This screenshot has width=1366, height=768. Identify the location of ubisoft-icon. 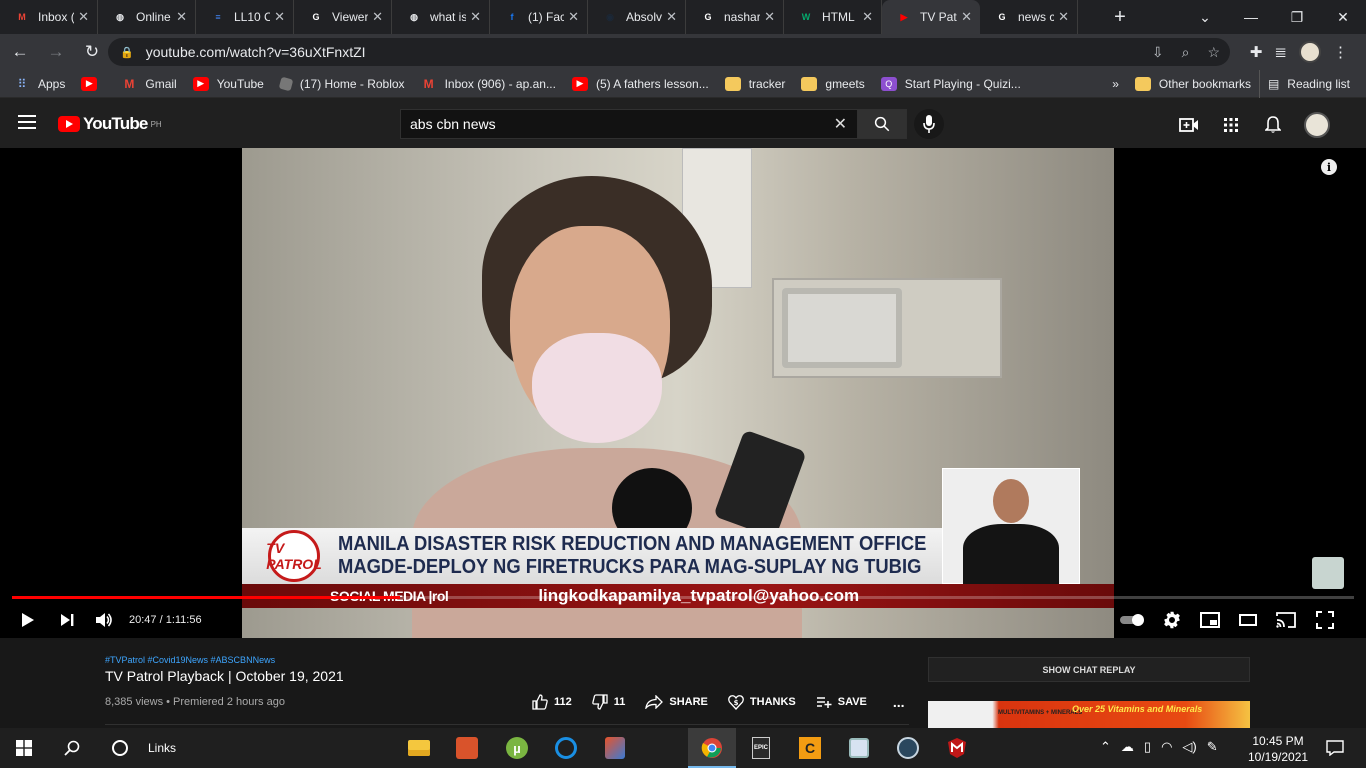
(566, 748).